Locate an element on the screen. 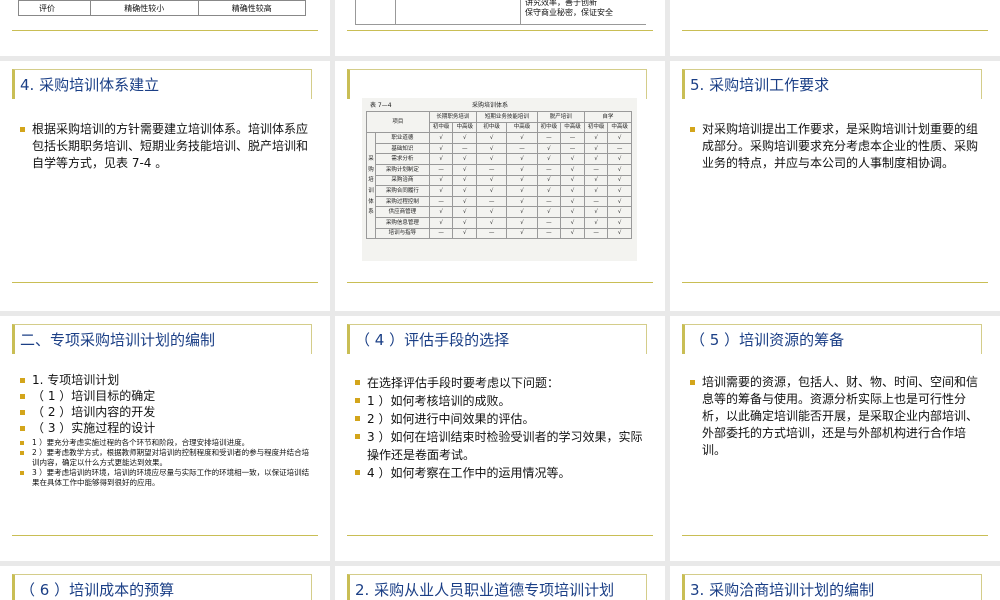 The height and width of the screenshot is (600, 1000). slide-negotiation-plan: 3. 采购洽商培训计划的编制 is located at coordinates (835, 583).